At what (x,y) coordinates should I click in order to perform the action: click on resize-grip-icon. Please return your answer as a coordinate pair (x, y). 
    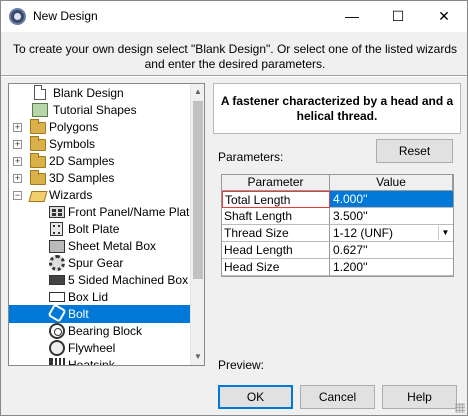
    Looking at the image, I should click on (460, 408).